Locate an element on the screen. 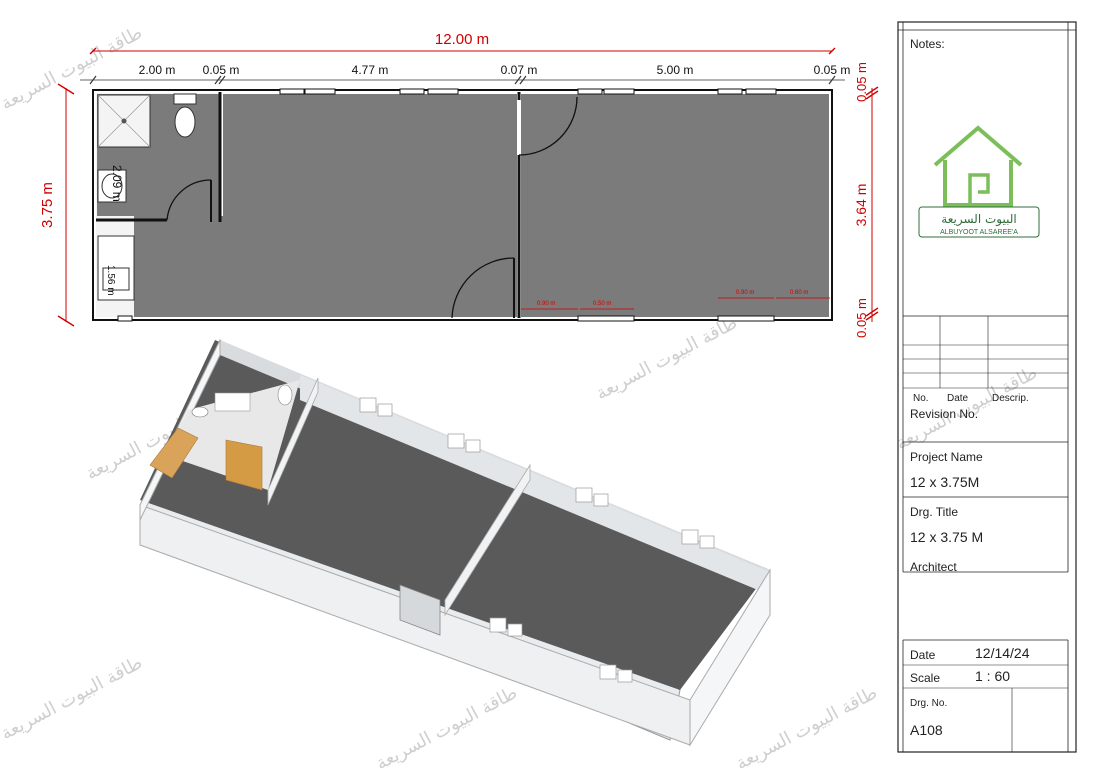 This screenshot has height=777, width=1100. project-name-value: 12 x 3.75M is located at coordinates (944, 482).